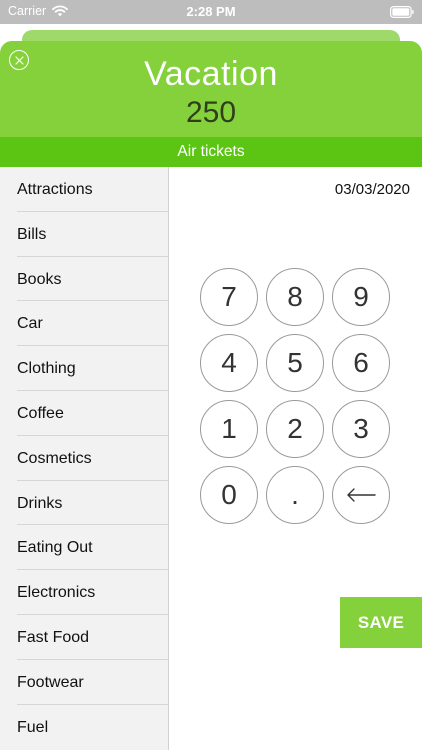  I want to click on amount-display: 250, so click(211, 112).